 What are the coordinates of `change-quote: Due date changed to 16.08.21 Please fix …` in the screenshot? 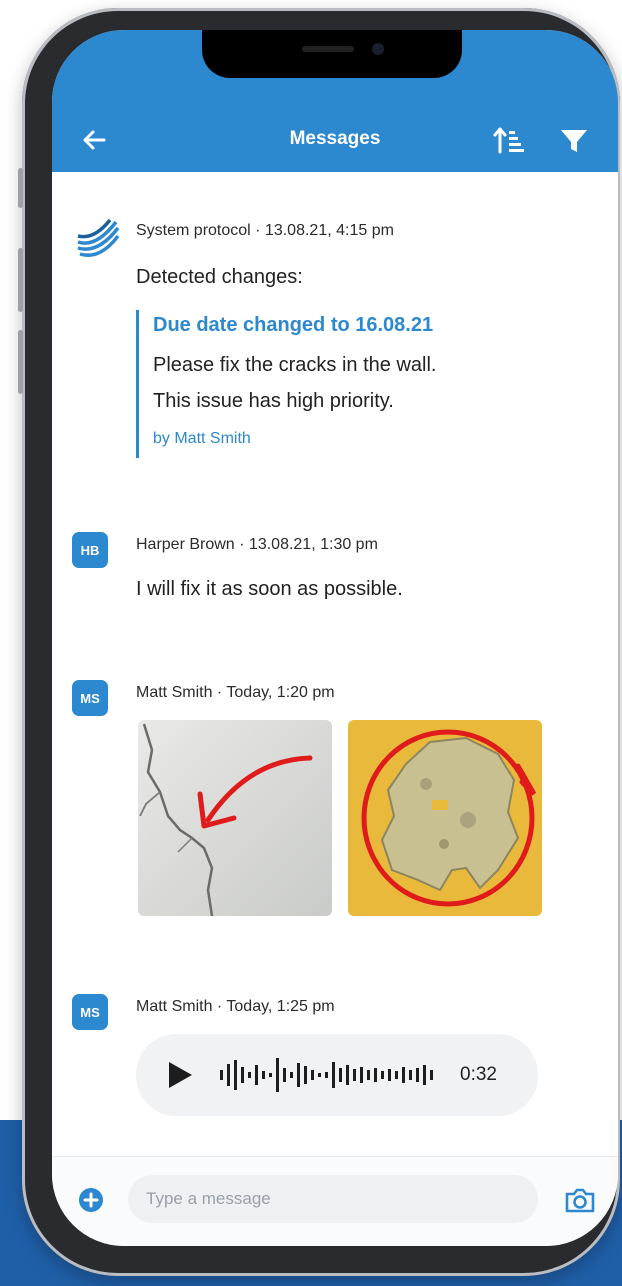 It's located at (344, 384).